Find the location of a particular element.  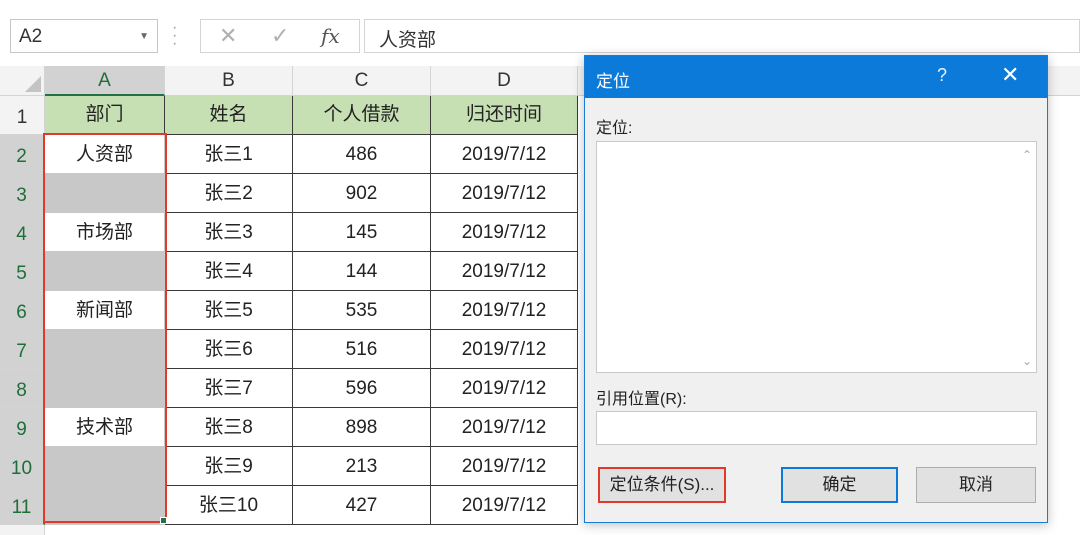

close-icon: ✕ is located at coordinates (1010, 75).